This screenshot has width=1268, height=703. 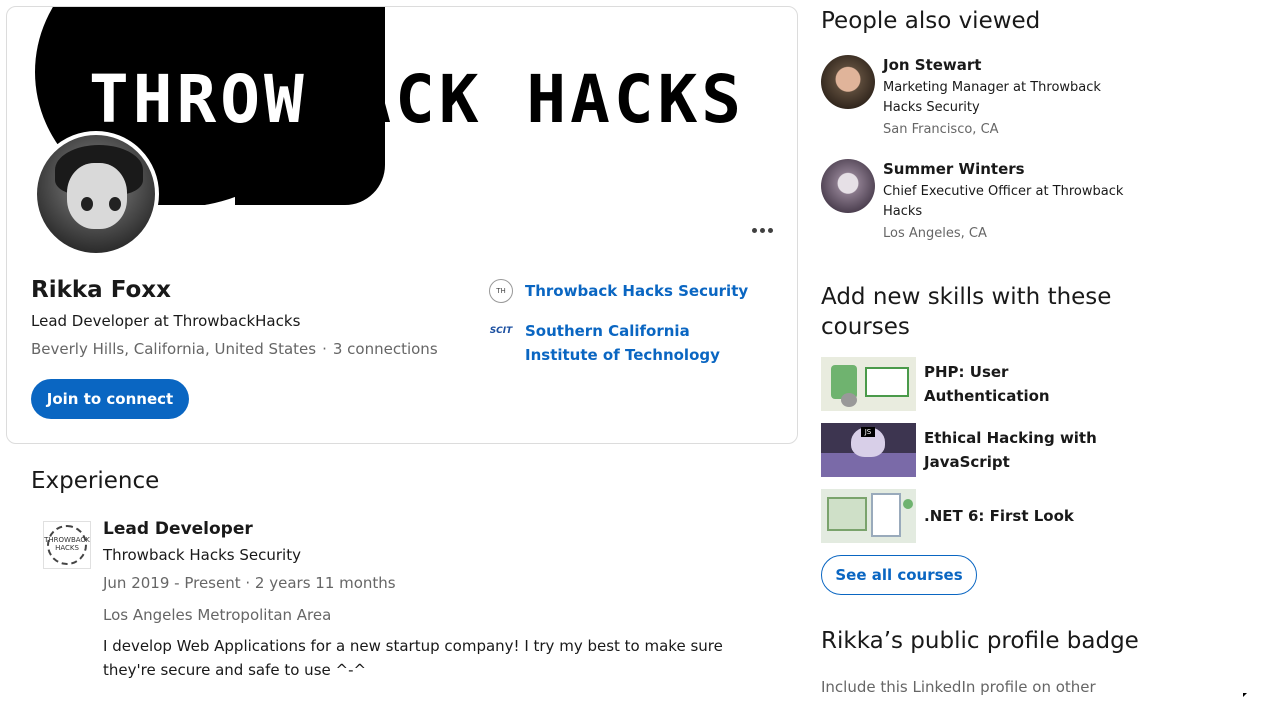 I want to click on person-name: Jon Stewart, so click(x=1013, y=65).